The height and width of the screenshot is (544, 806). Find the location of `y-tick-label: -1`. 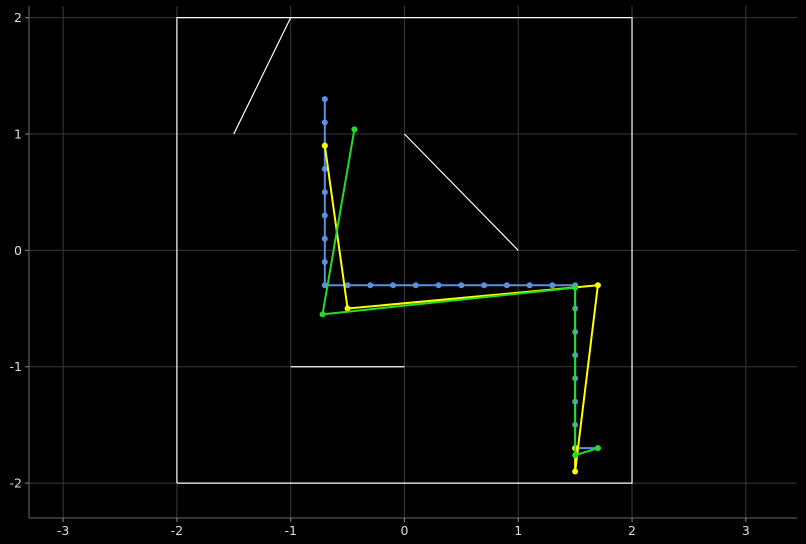

y-tick-label: -1 is located at coordinates (16, 366).